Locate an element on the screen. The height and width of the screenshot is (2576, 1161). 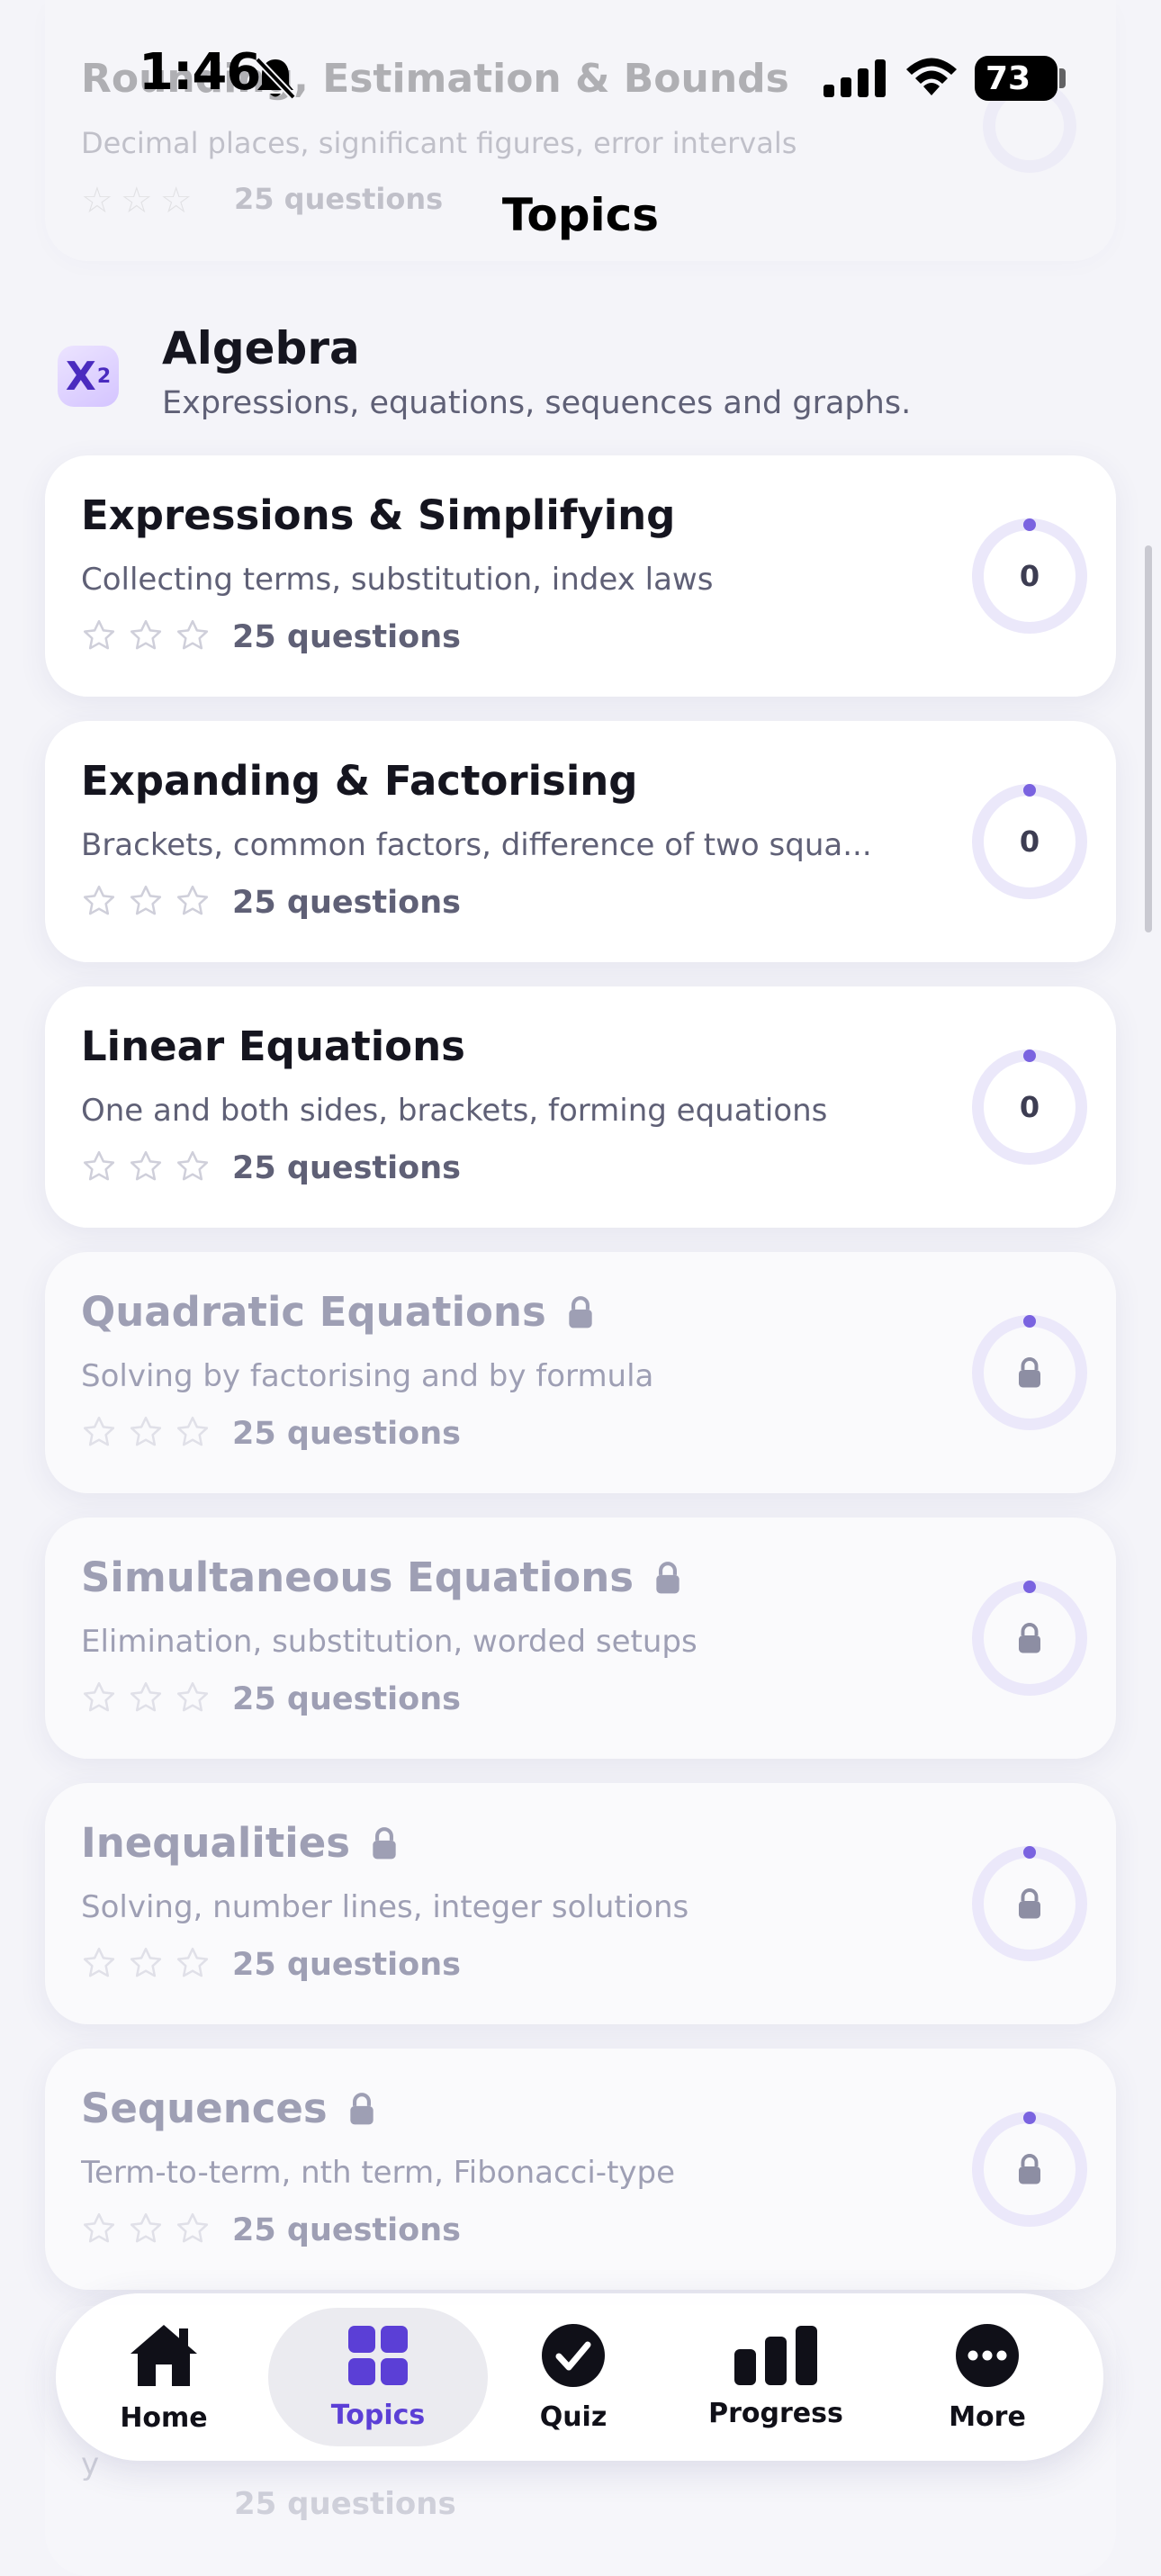
tab-home: Home is located at coordinates (164, 2377).